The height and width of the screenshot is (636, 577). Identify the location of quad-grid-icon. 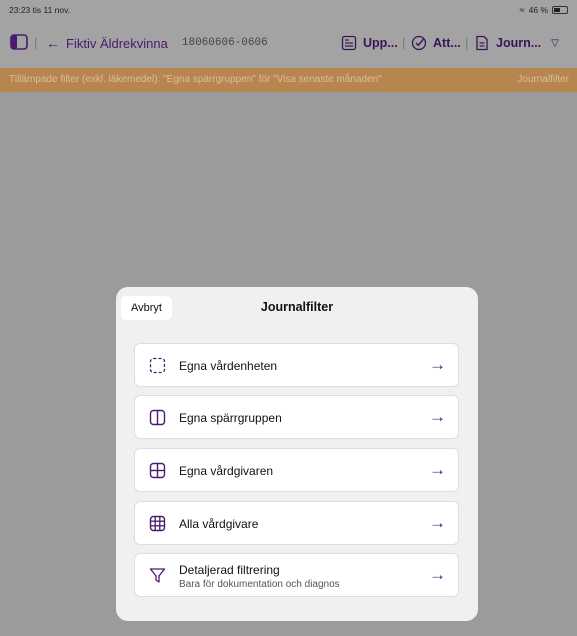
(157, 470).